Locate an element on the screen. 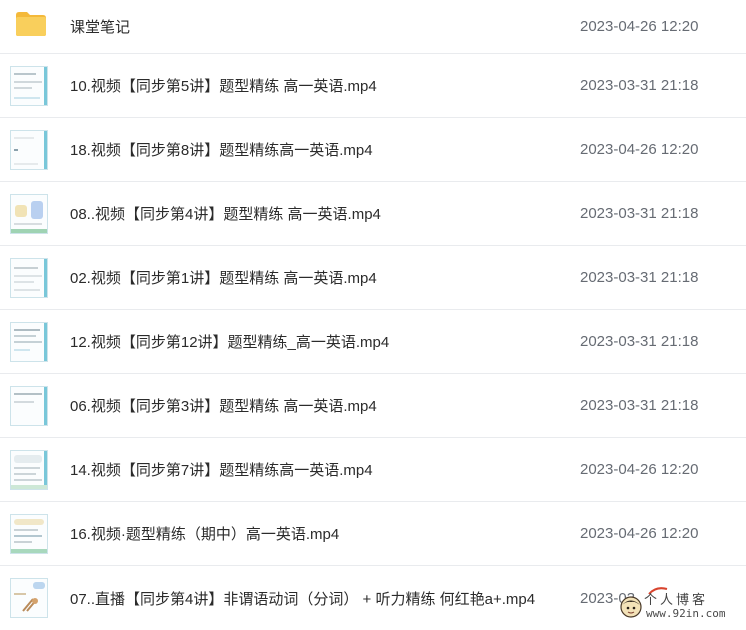 The height and width of the screenshot is (630, 746). file-name: 16.视频·题型精练（期中）高一英语.mp4 is located at coordinates (205, 534).